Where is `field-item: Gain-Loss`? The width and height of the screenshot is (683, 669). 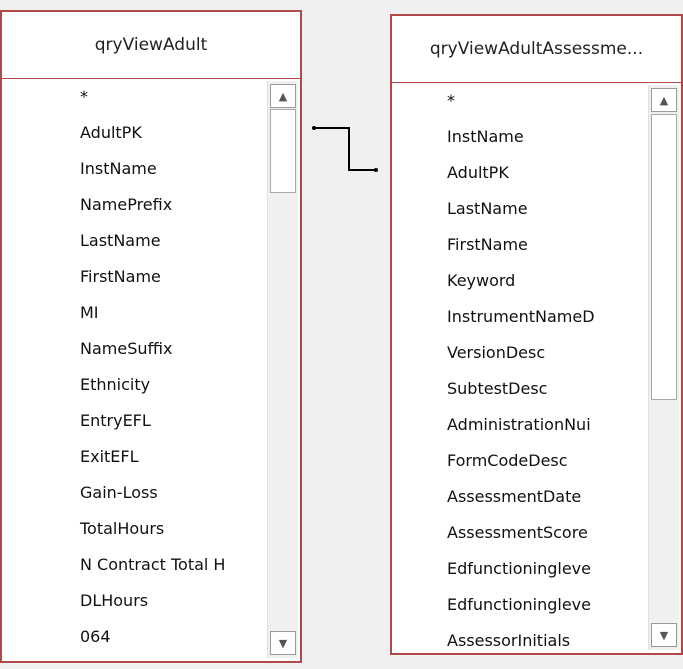 field-item: Gain-Loss is located at coordinates (134, 493).